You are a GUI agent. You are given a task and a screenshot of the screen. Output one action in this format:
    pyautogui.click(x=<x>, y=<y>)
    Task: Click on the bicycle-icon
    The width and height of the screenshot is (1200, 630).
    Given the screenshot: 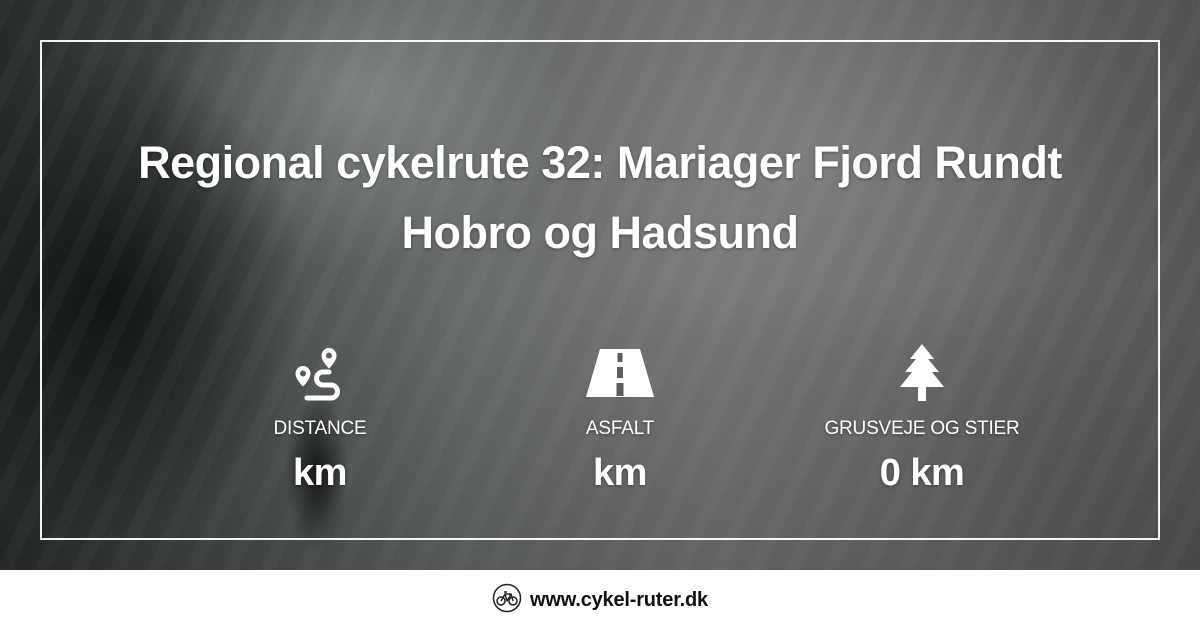 What is the action you would take?
    pyautogui.click(x=507, y=600)
    